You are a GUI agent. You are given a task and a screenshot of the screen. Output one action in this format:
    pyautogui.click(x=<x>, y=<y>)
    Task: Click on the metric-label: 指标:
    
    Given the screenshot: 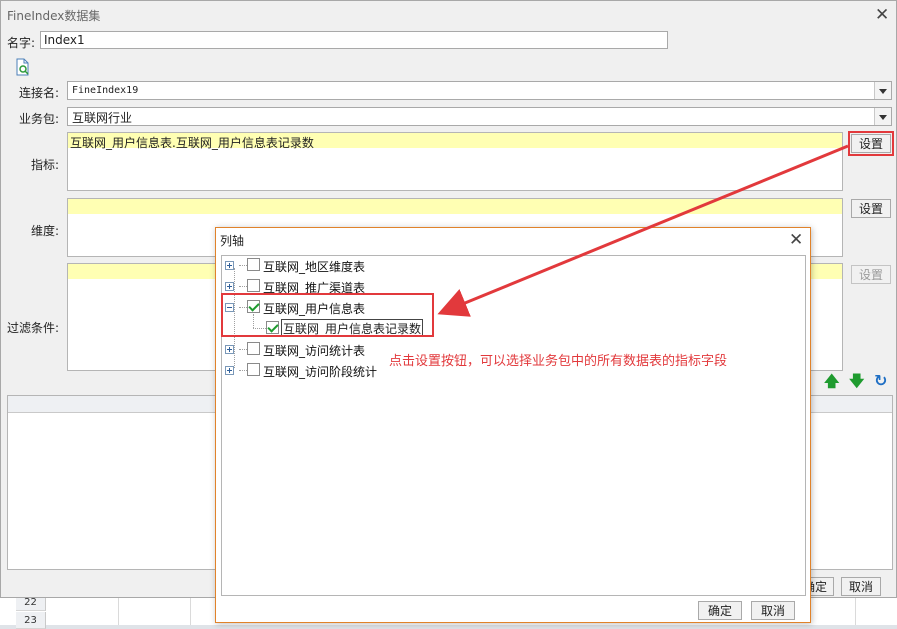 What is the action you would take?
    pyautogui.click(x=45, y=165)
    